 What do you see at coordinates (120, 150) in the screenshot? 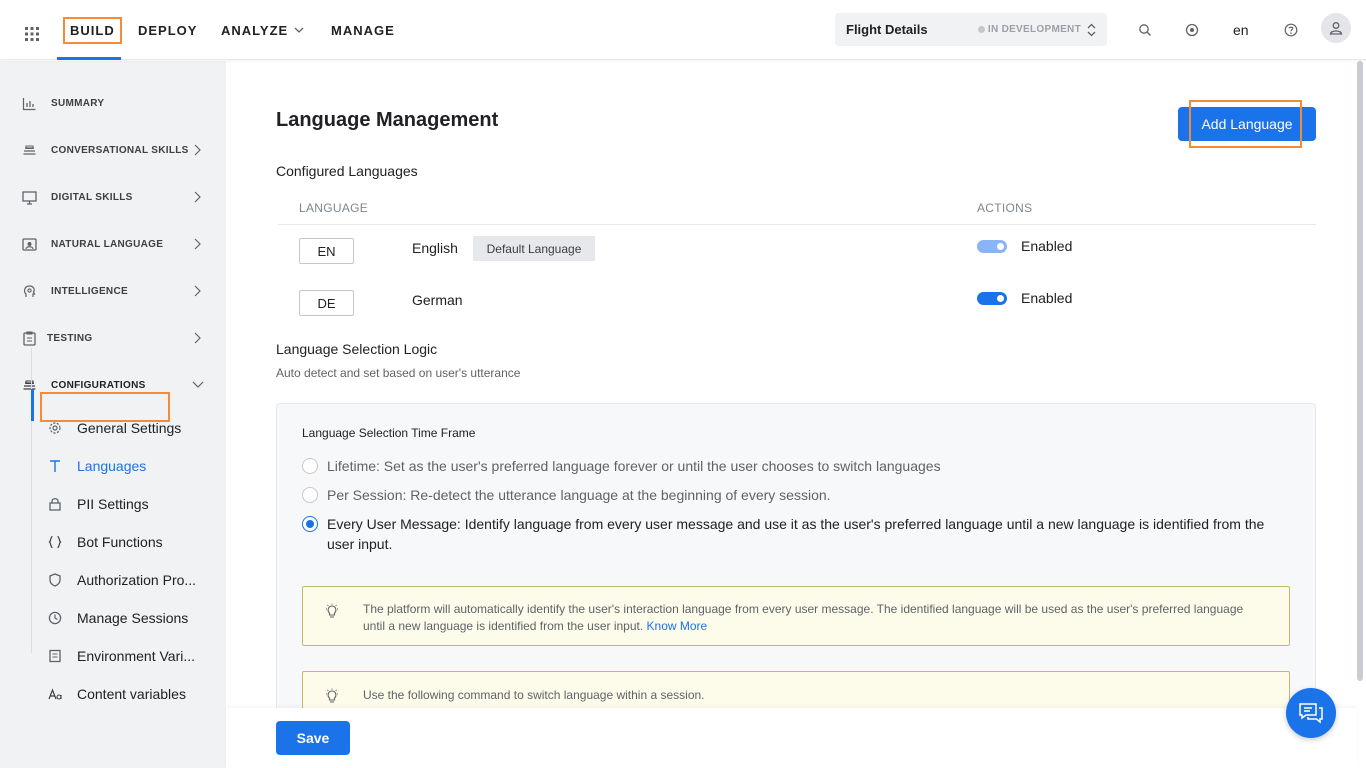
I see `sidebar-item-label: CONVERSATIONAL SKILLS` at bounding box center [120, 150].